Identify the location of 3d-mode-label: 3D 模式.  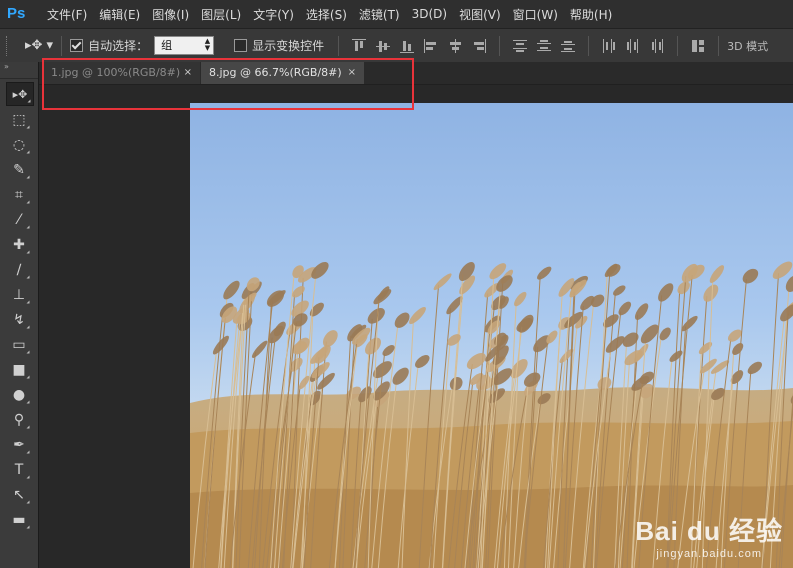
(748, 46).